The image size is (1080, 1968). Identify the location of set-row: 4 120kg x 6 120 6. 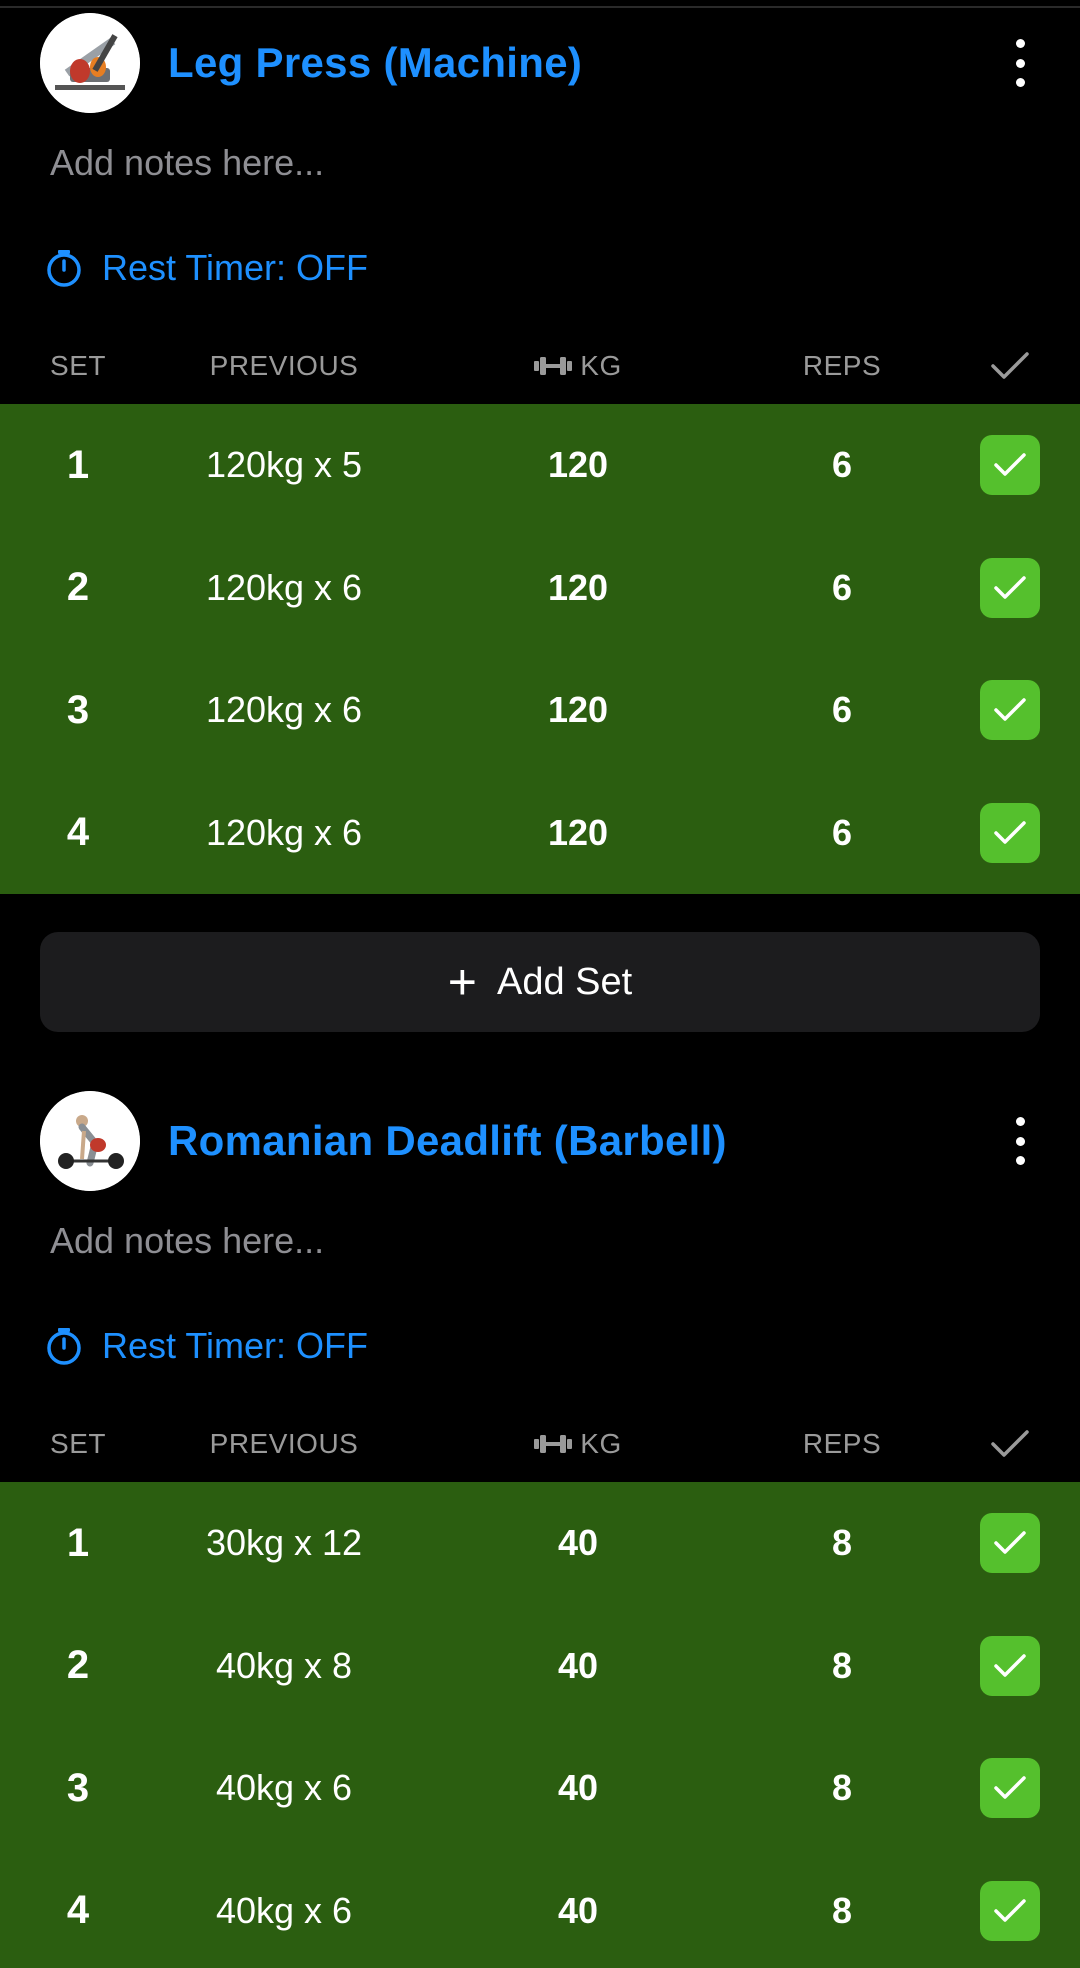
(540, 833).